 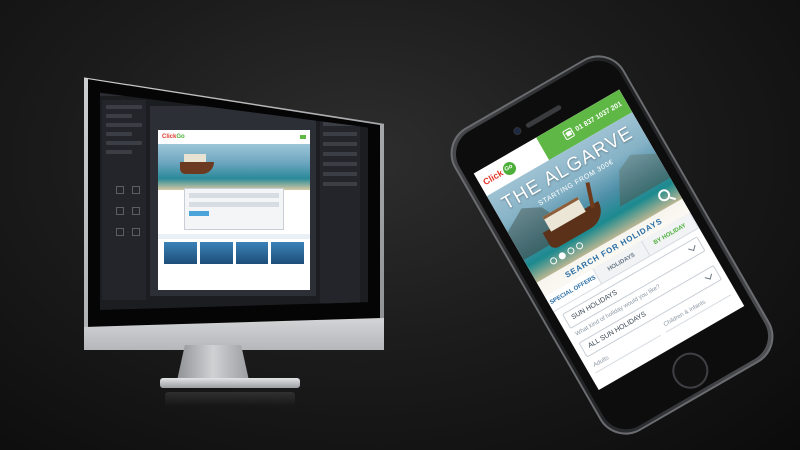 I want to click on desktop-hero-image, so click(x=234, y=167).